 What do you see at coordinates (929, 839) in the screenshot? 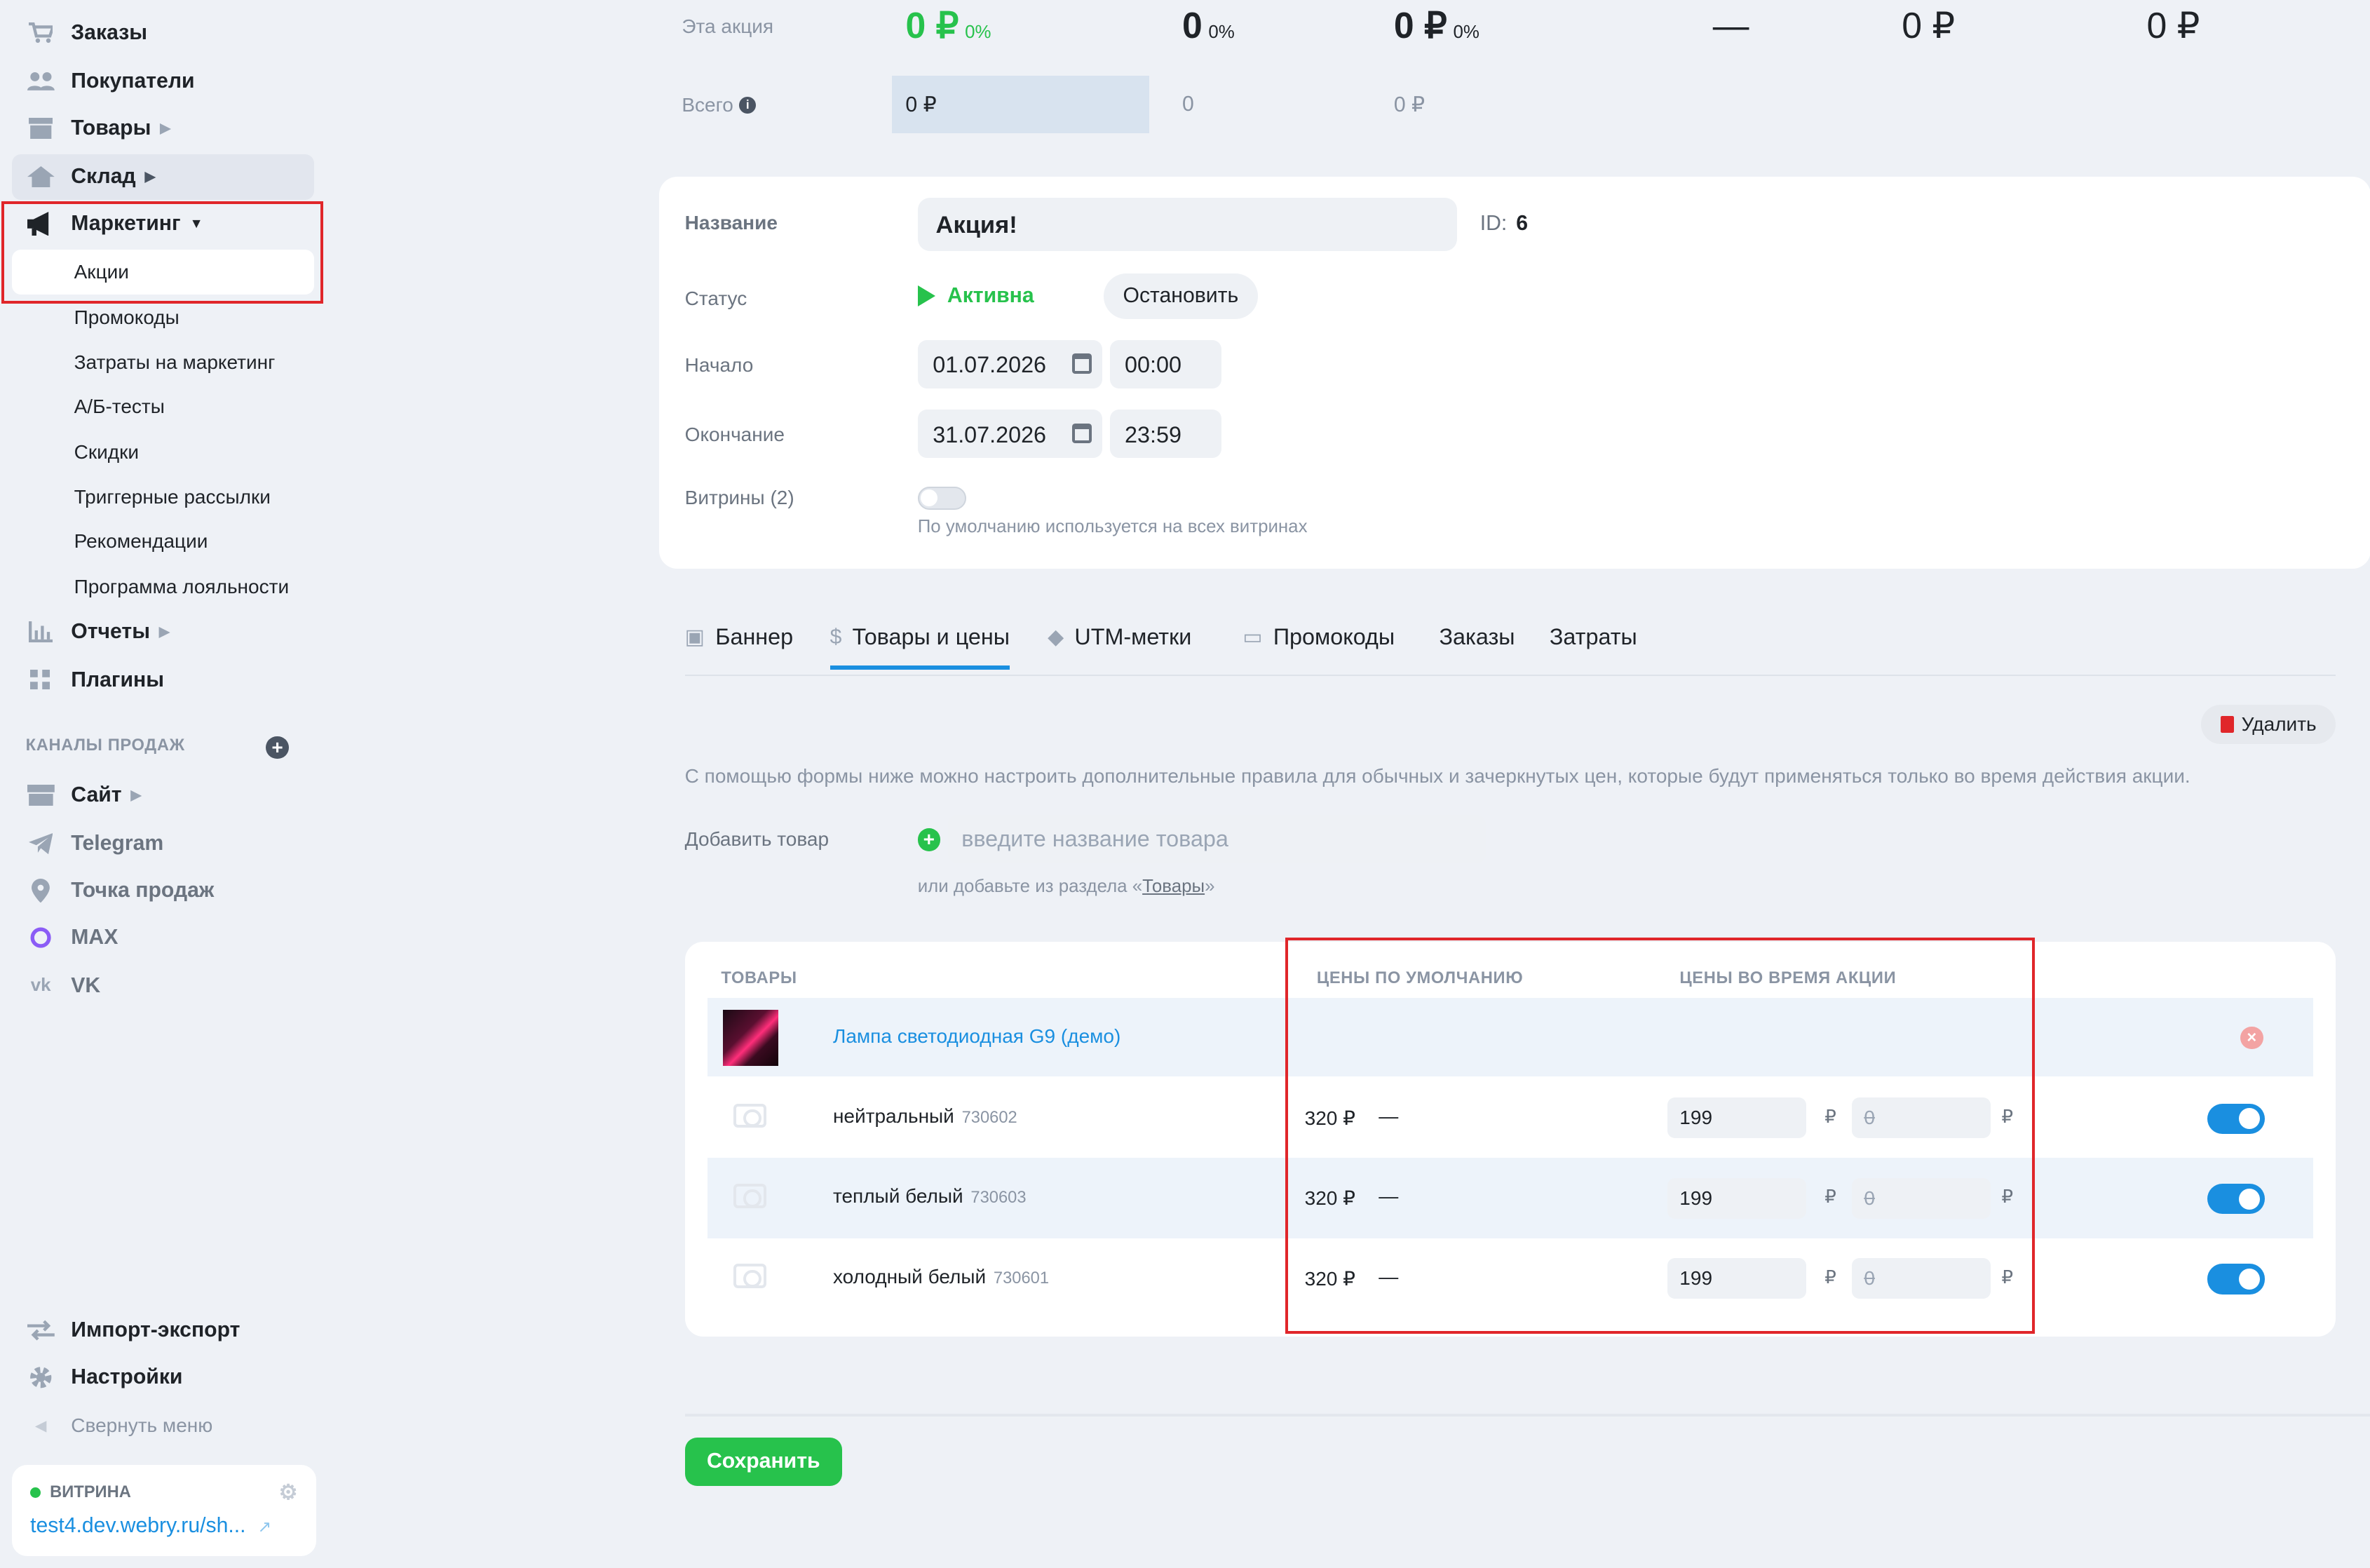
I see `add-icon: +` at bounding box center [929, 839].